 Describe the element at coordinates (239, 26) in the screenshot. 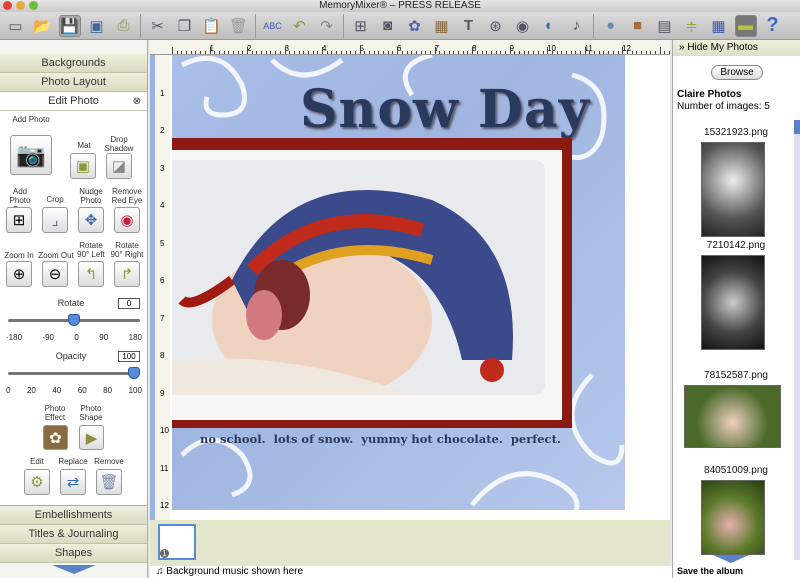

I see `delete-icon: 🗑` at that location.